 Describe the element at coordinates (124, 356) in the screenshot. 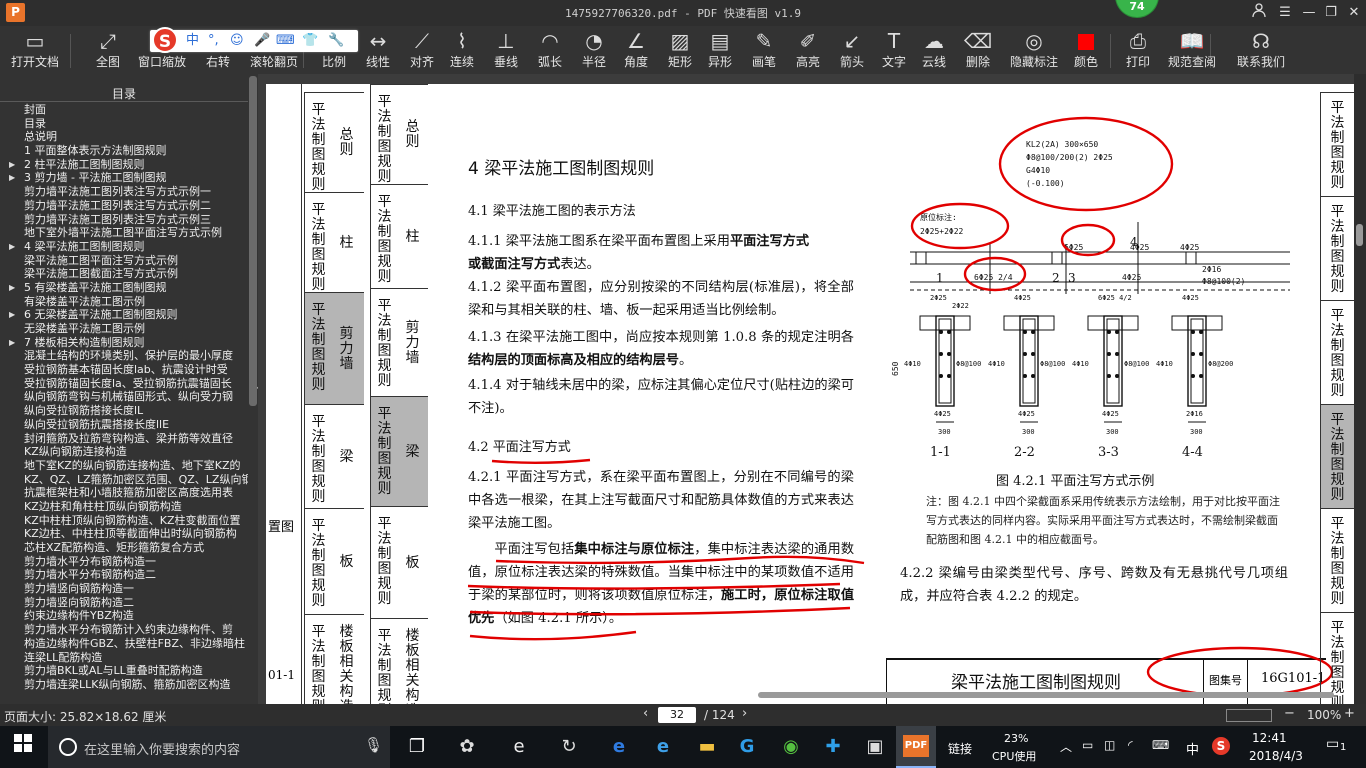

I see `toc-item: 混凝土结构的环境类别、保护层的最小厚度` at that location.